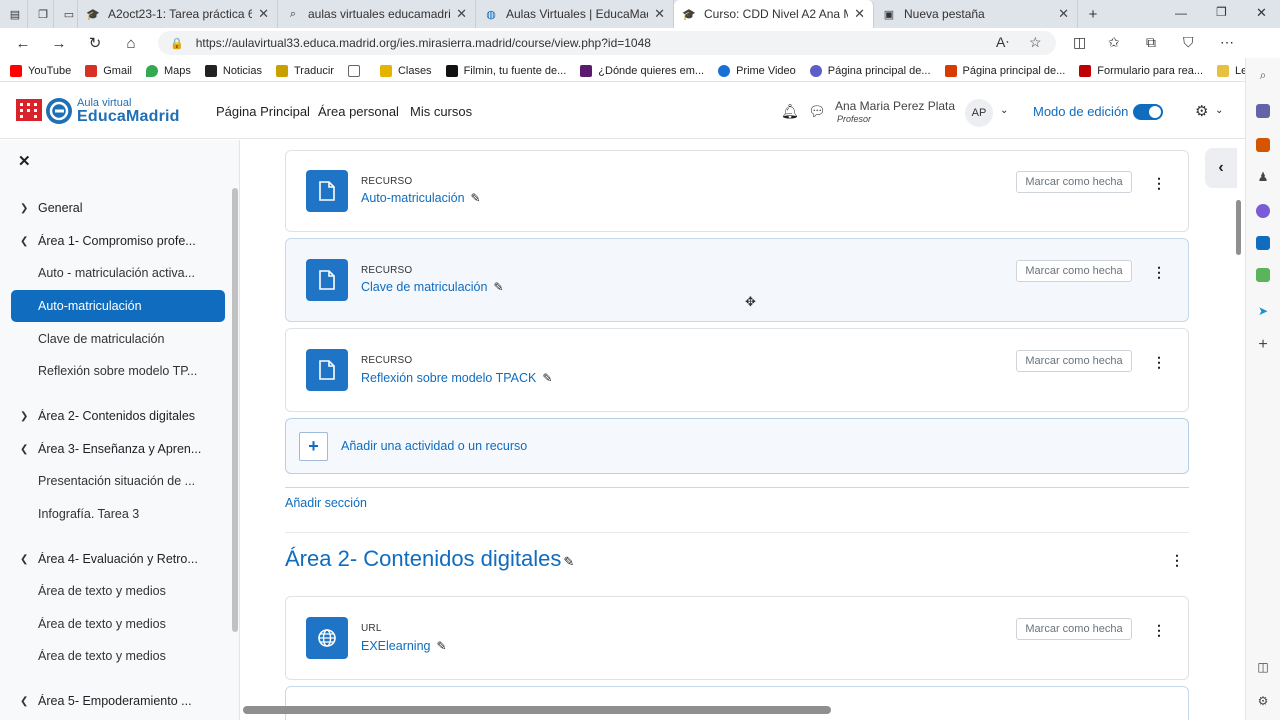 The height and width of the screenshot is (720, 1280). I want to click on search-icon: ⌕, so click(1263, 75).